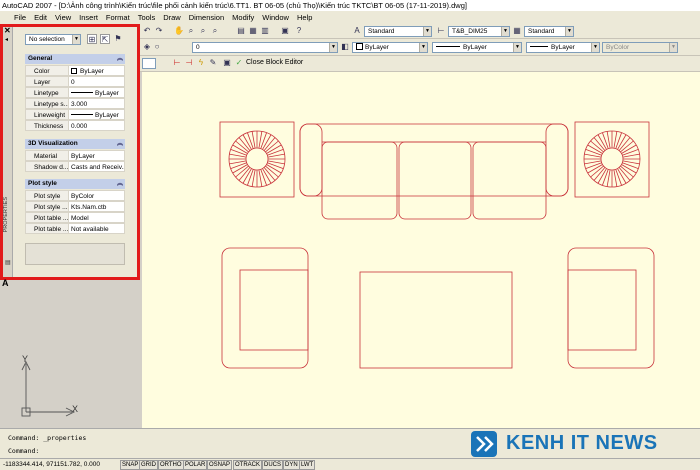 Image resolution: width=700 pixels, height=470 pixels. What do you see at coordinates (241, 31) in the screenshot?
I see `properties-icon: ▤` at bounding box center [241, 31].